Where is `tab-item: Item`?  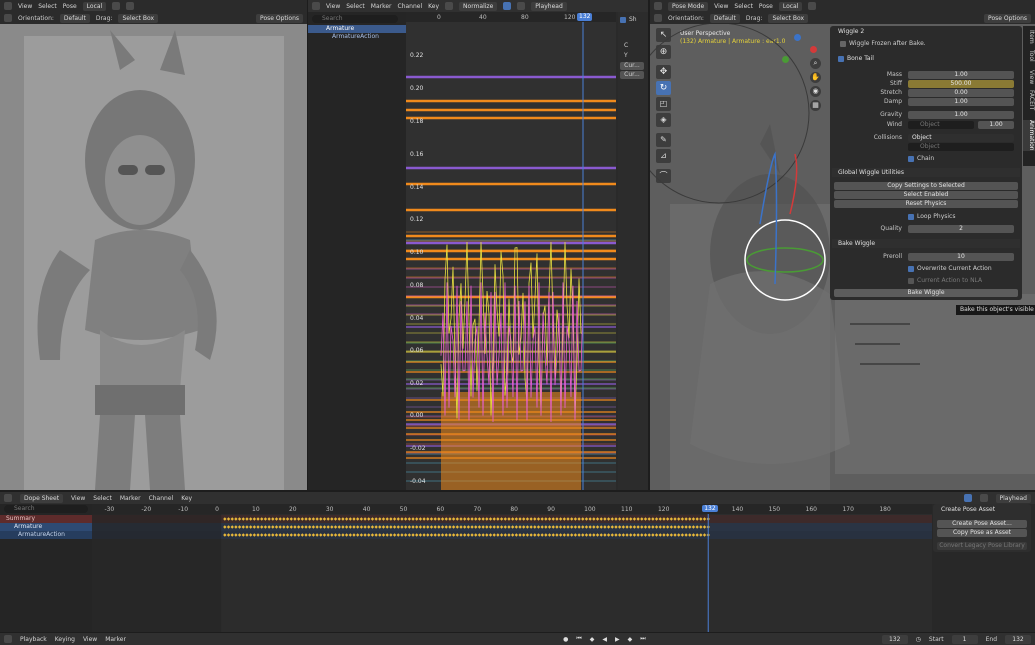
tab-item: Item is located at coordinates (1029, 37).